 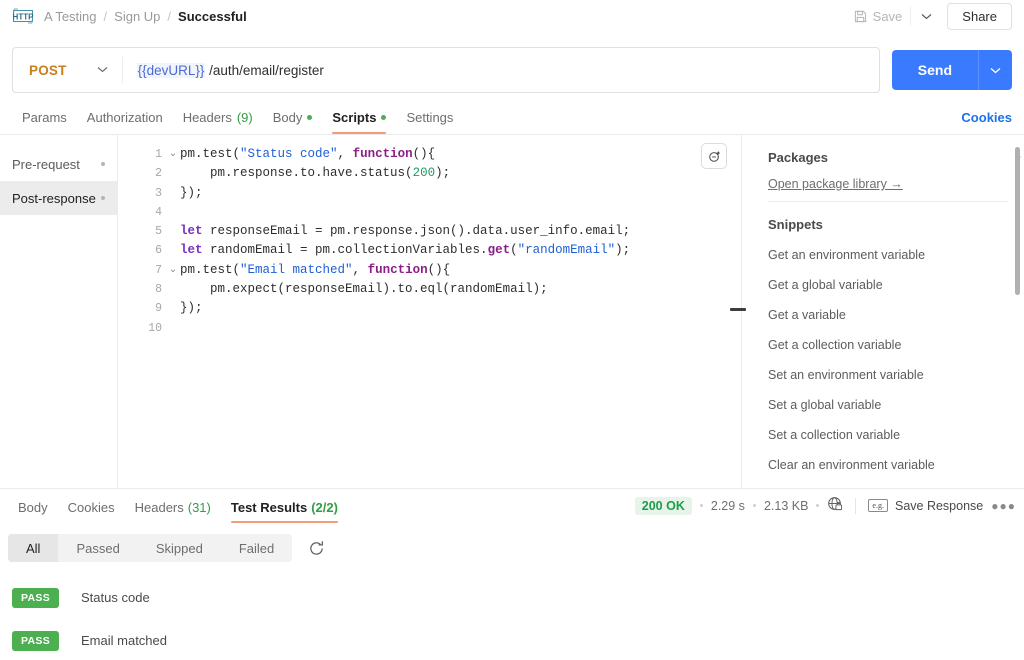 I want to click on tab-scripts: Scripts, so click(x=359, y=122).